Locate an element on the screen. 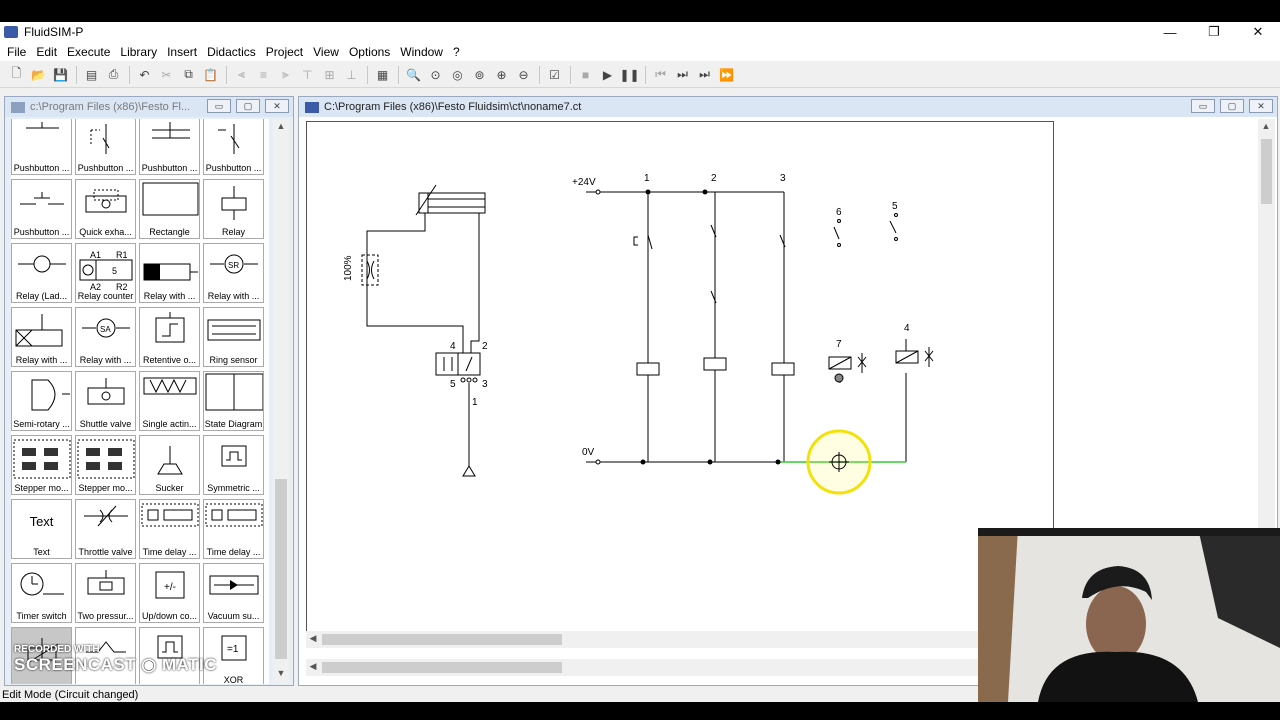 This screenshot has height=720, width=1280. zoom-previous-icon: ⊙ is located at coordinates (435, 75).